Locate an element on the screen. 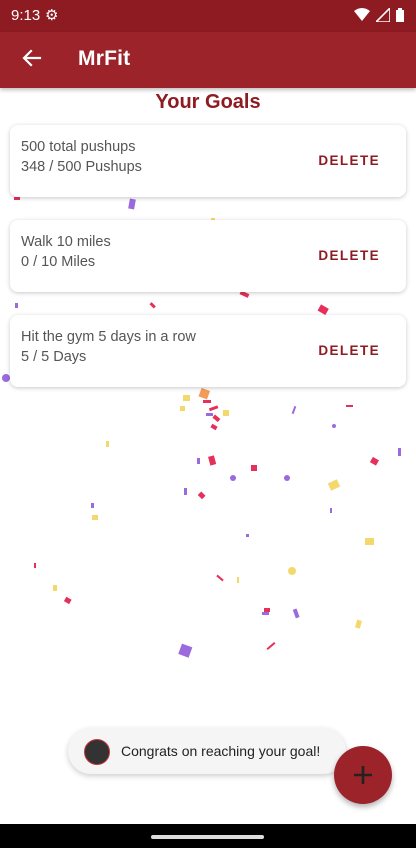 The width and height of the screenshot is (416, 848). signal-icon is located at coordinates (383, 15).